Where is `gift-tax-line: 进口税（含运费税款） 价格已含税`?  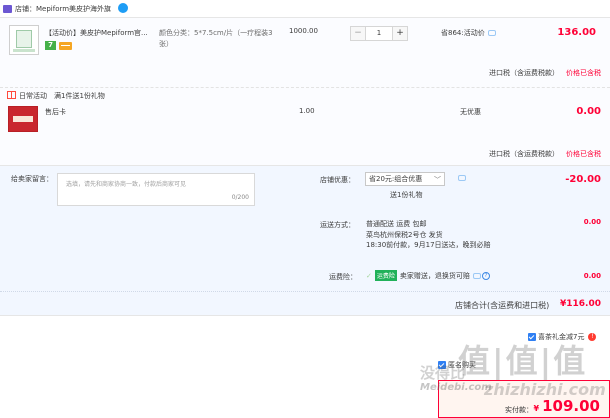 gift-tax-line: 进口税（含运费税款） 价格已含税 is located at coordinates (545, 154).